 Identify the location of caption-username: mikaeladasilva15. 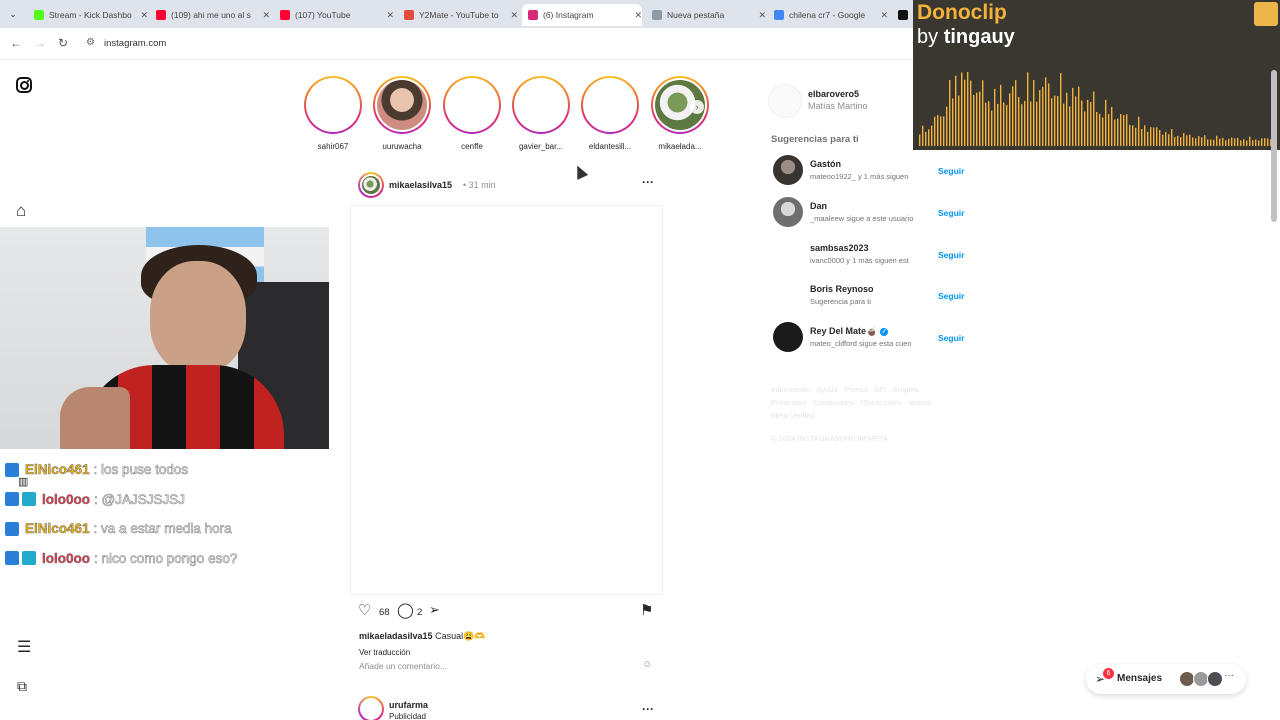
(396, 636).